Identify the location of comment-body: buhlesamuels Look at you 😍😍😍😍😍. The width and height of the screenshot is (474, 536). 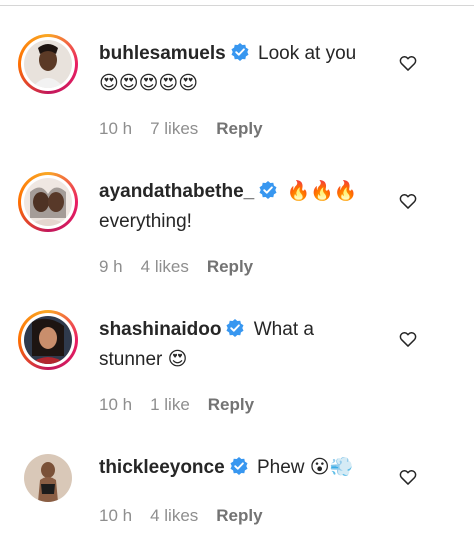
(244, 68).